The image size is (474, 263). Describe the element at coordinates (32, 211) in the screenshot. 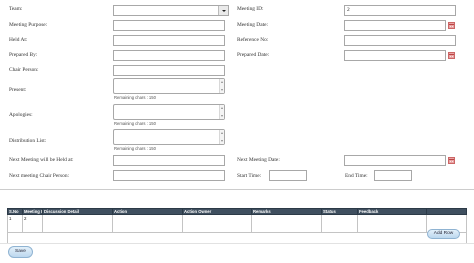

I see `column-header-meeting-id: Meeting ID` at that location.